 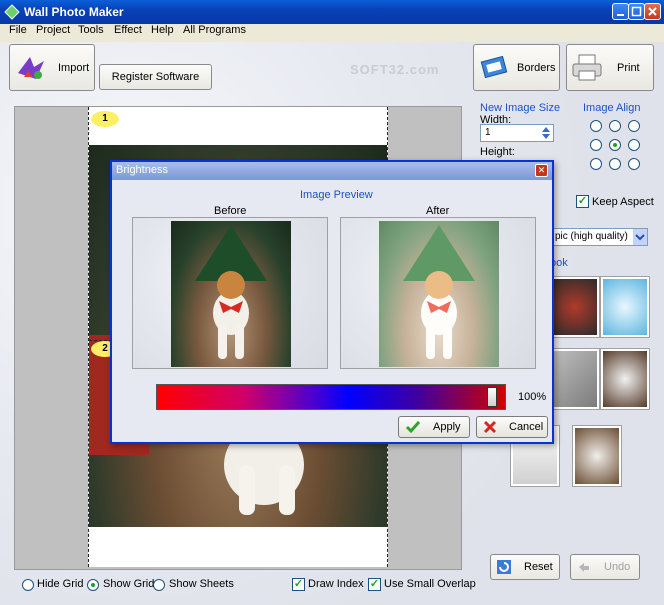 What do you see at coordinates (517, 133) in the screenshot?
I see `width-input: 1` at bounding box center [517, 133].